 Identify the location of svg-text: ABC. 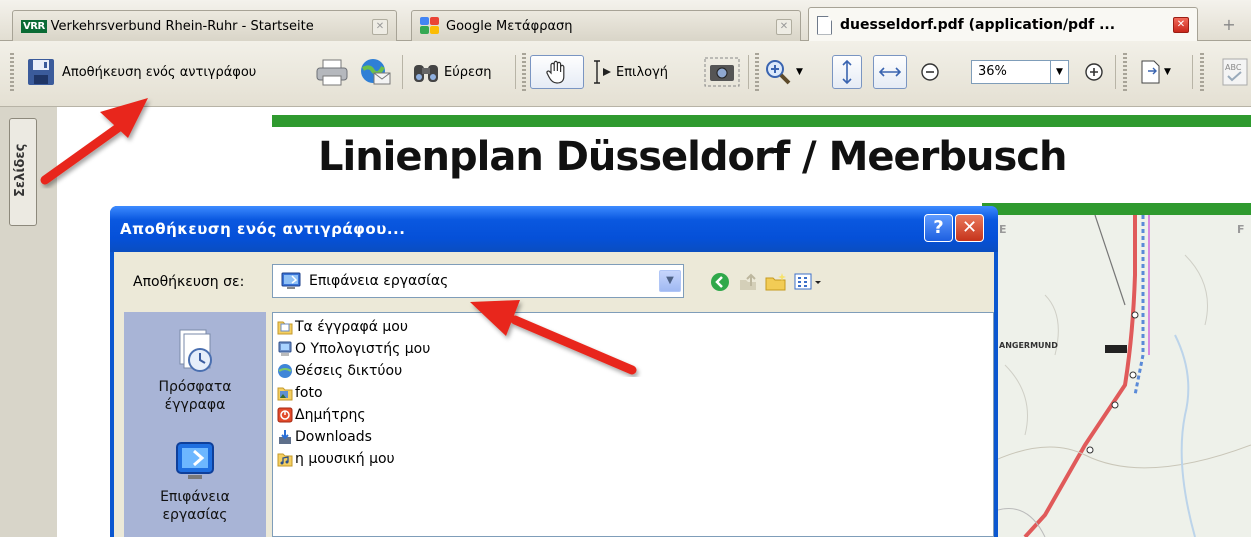
(1233, 67).